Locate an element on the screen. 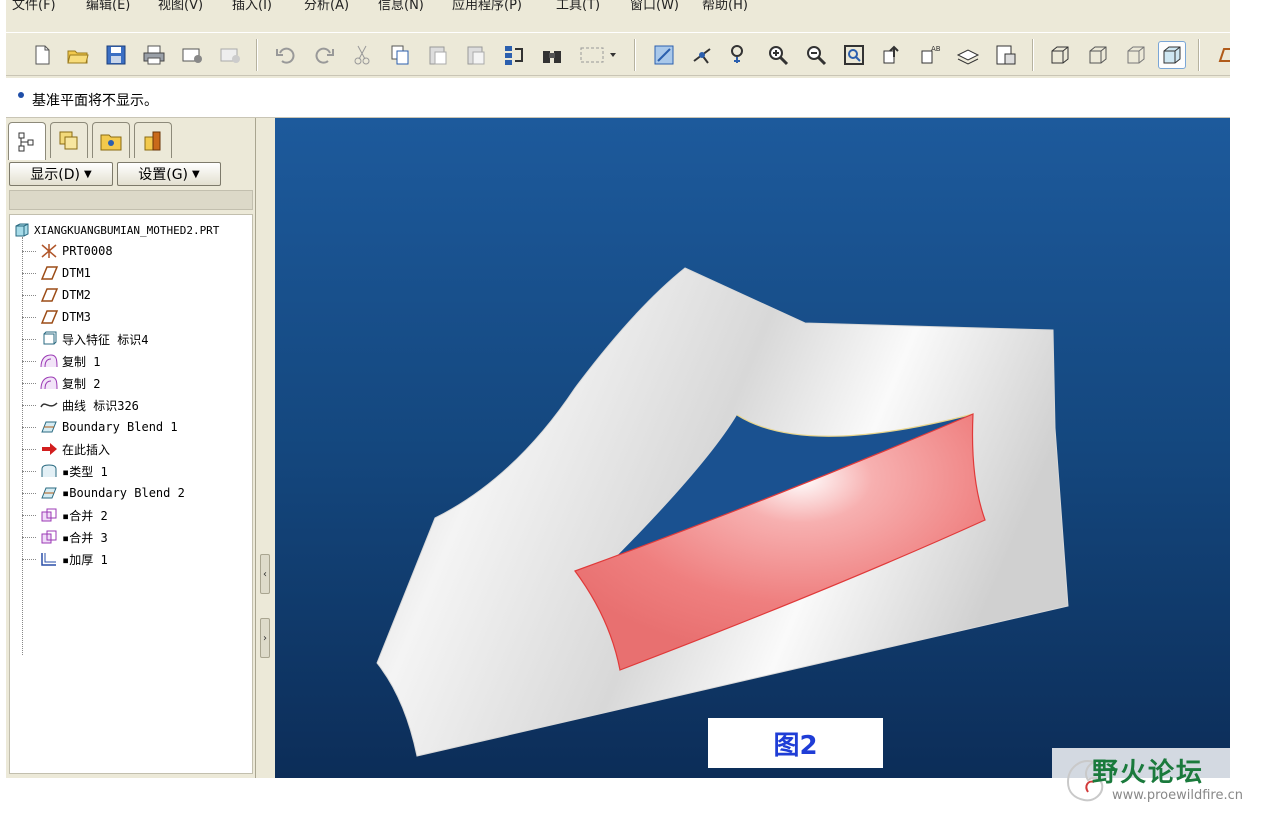 The image size is (1264, 815). tree-item: ▪加厚 1 is located at coordinates (65, 559).